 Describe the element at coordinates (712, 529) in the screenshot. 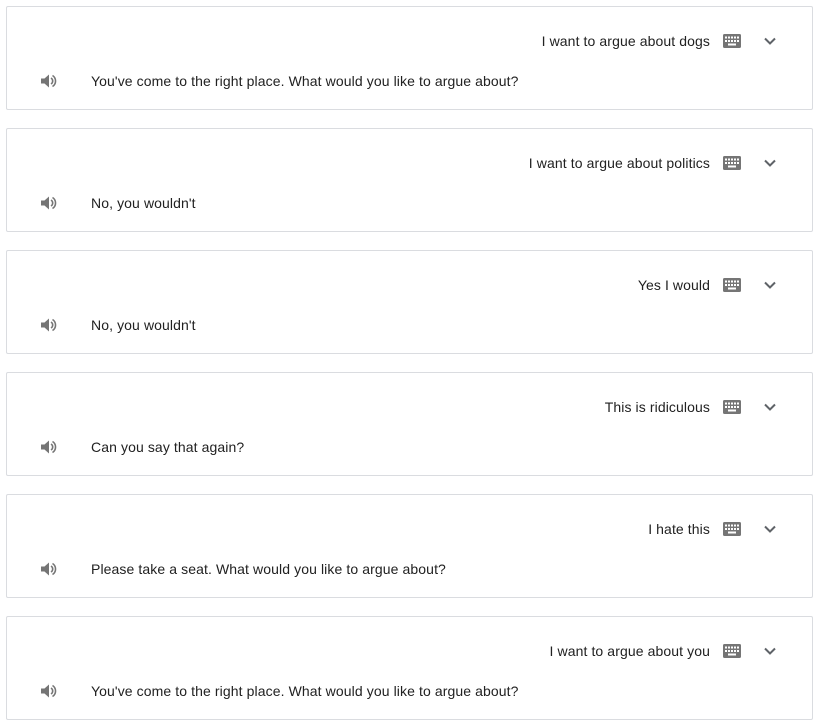

I see `user-query-row: I hate this` at that location.